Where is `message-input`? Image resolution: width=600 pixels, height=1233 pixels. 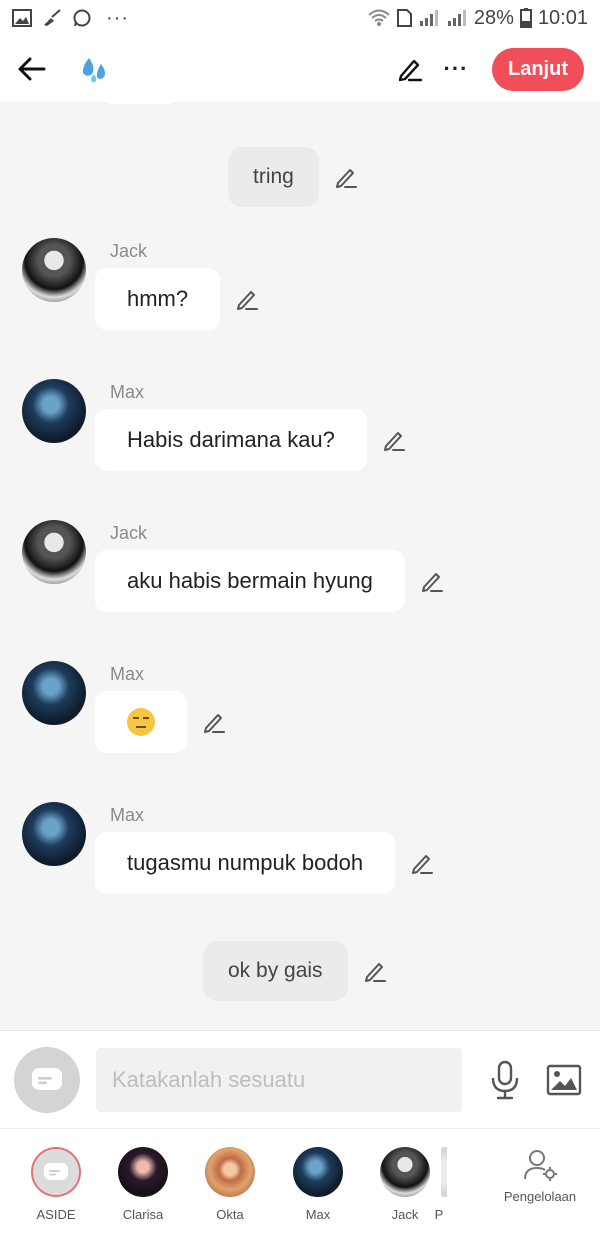 message-input is located at coordinates (279, 1079).